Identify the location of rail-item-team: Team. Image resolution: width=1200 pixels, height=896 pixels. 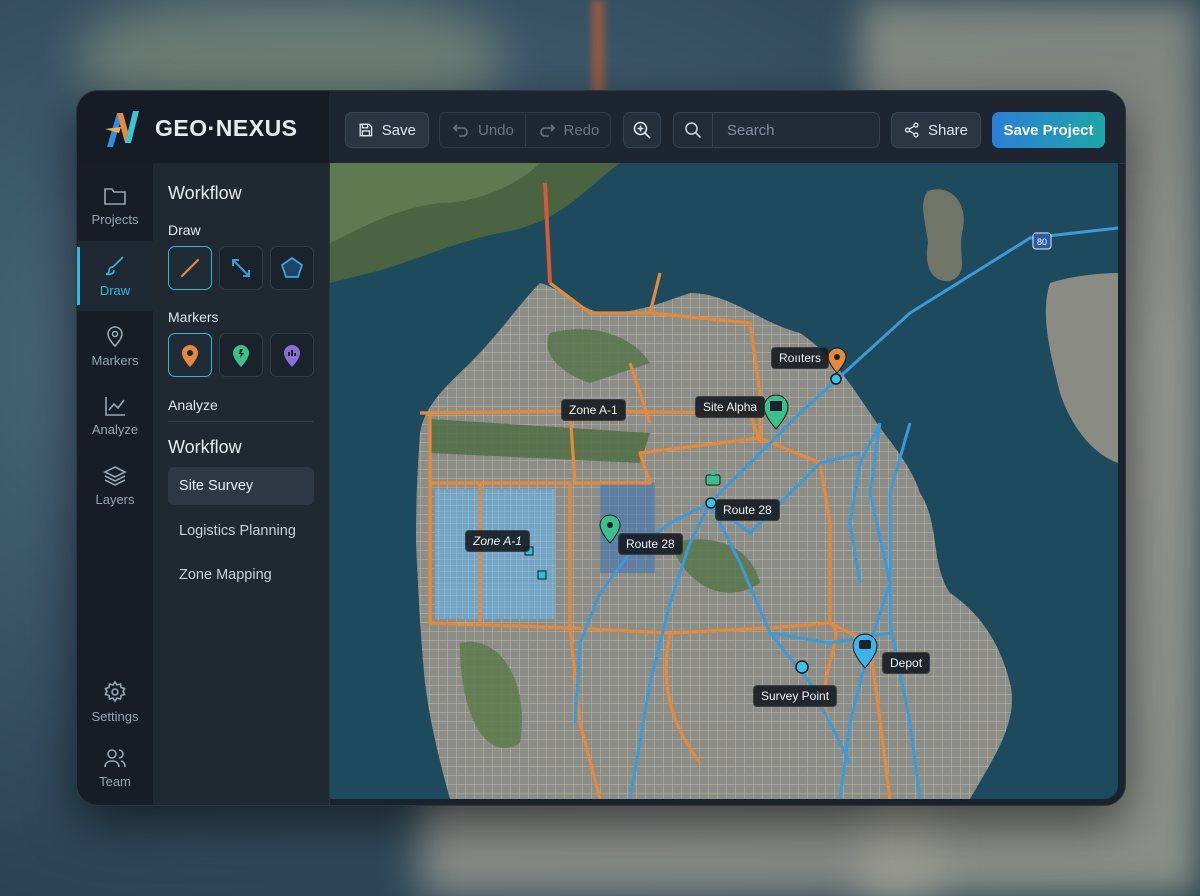
(115, 768).